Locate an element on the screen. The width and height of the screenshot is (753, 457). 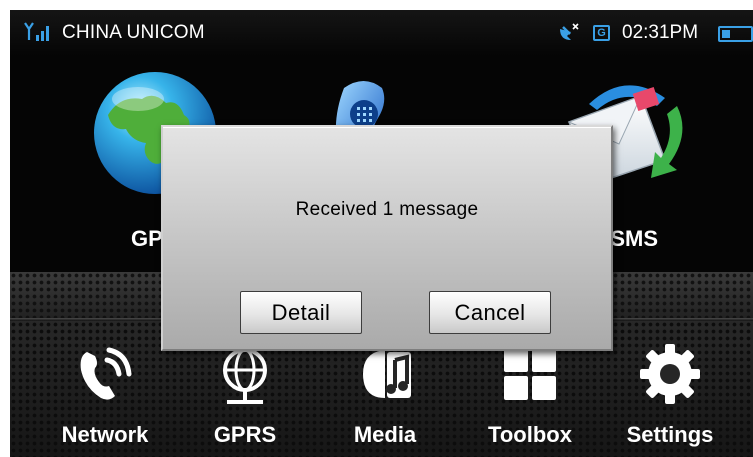
satellite-off-icon is located at coordinates (569, 31).